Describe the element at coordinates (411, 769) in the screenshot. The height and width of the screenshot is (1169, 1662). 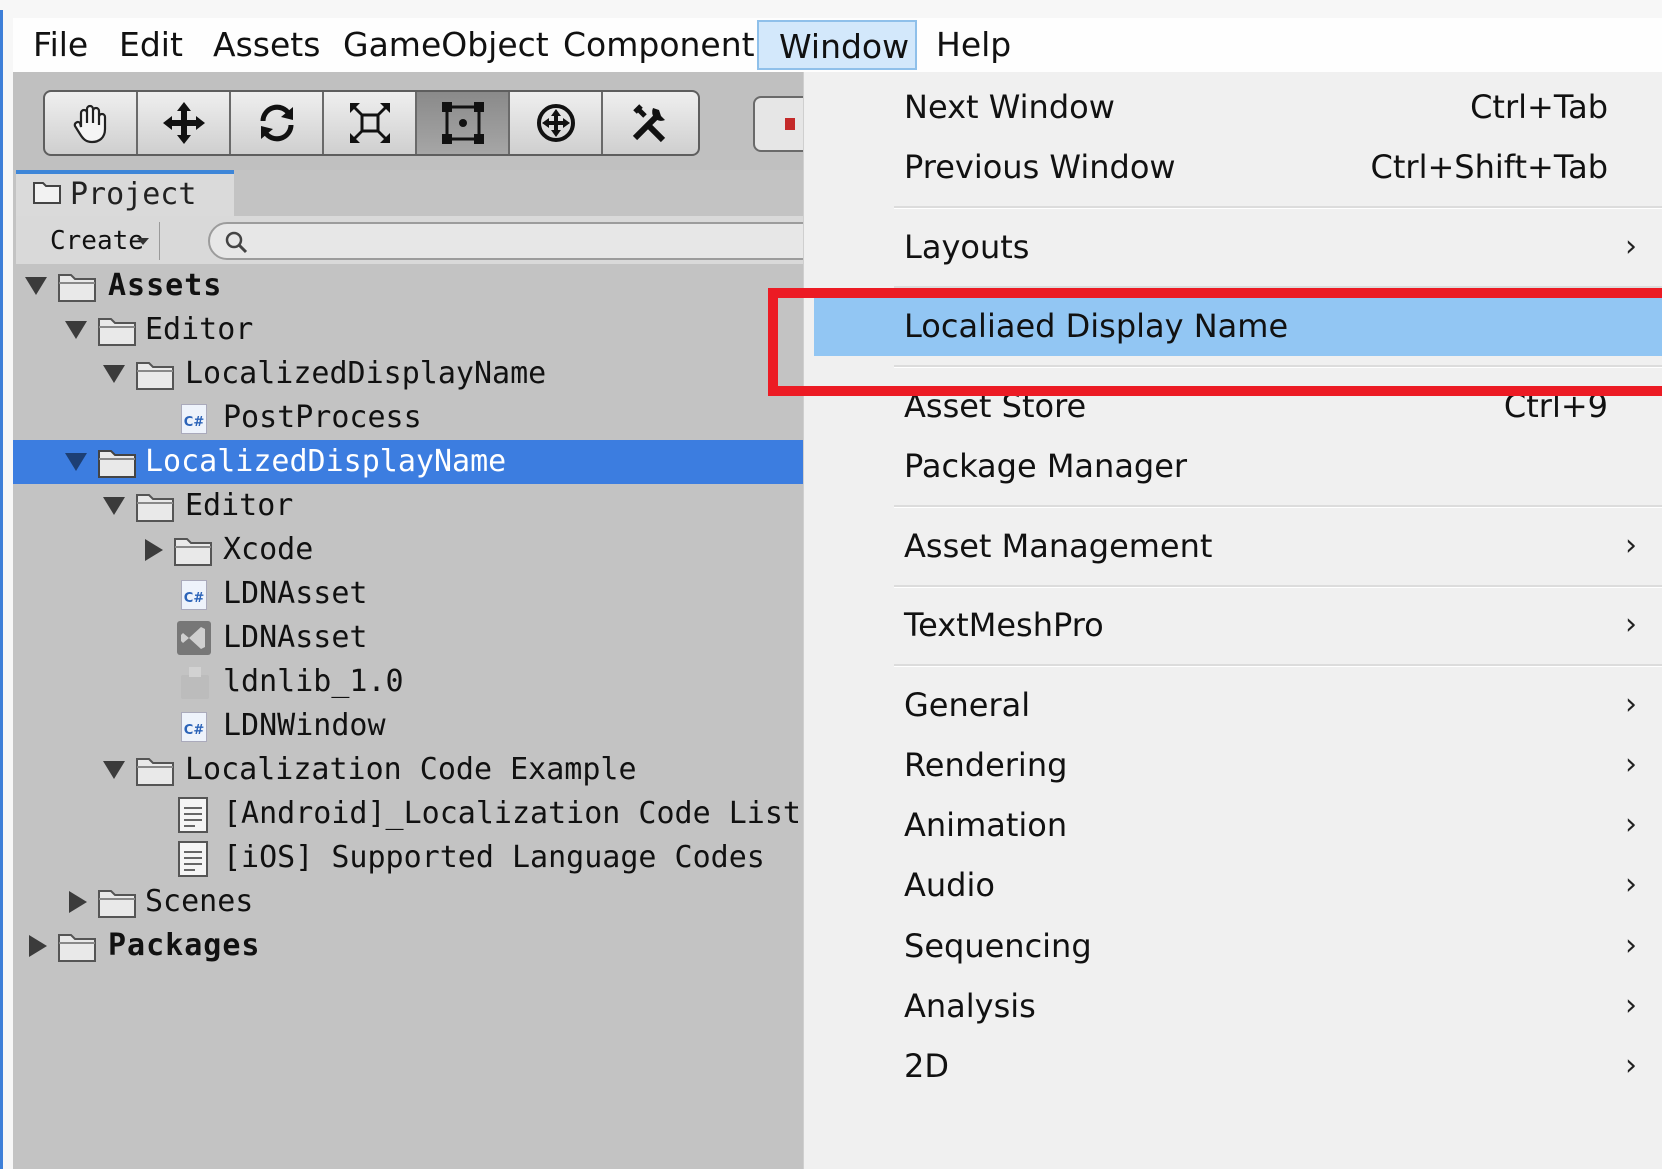
I see `tree-row-label: Localization Code Example` at that location.